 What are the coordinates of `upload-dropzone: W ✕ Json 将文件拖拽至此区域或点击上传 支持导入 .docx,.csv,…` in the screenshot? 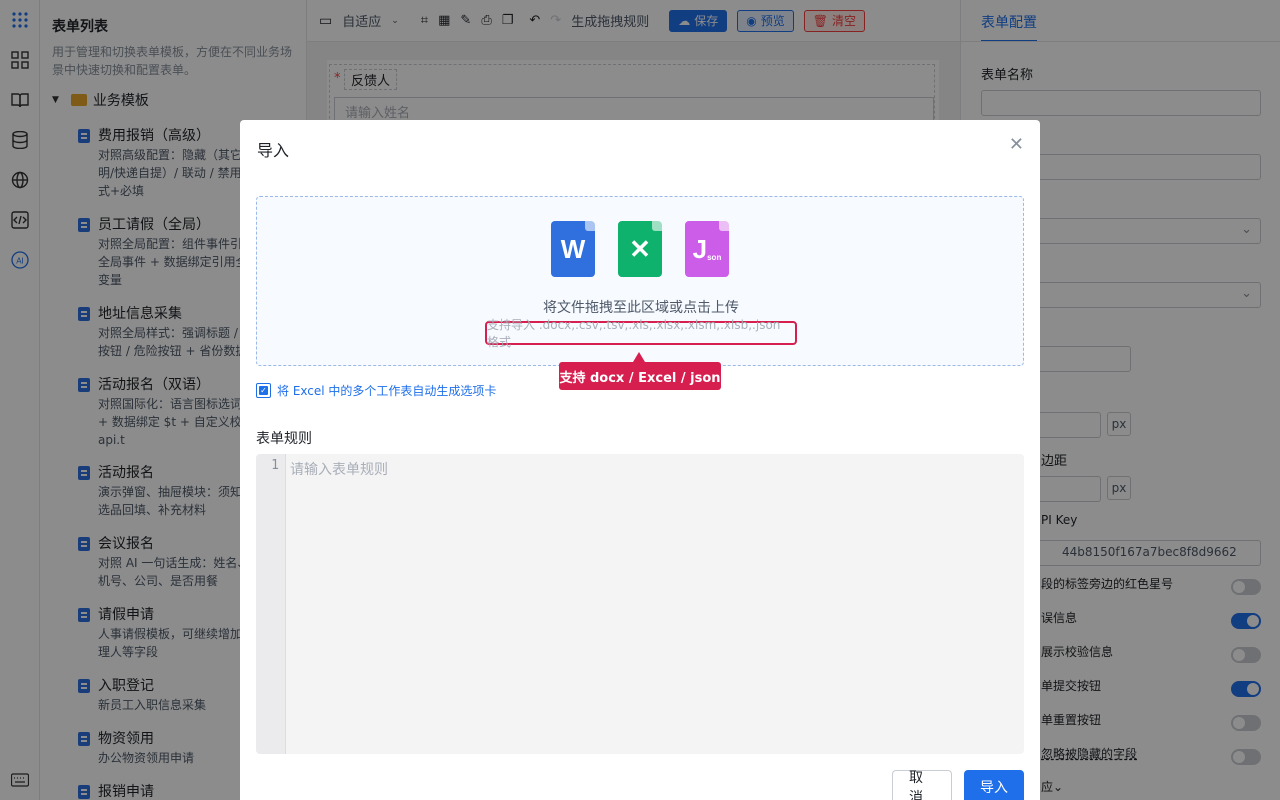 It's located at (640, 281).